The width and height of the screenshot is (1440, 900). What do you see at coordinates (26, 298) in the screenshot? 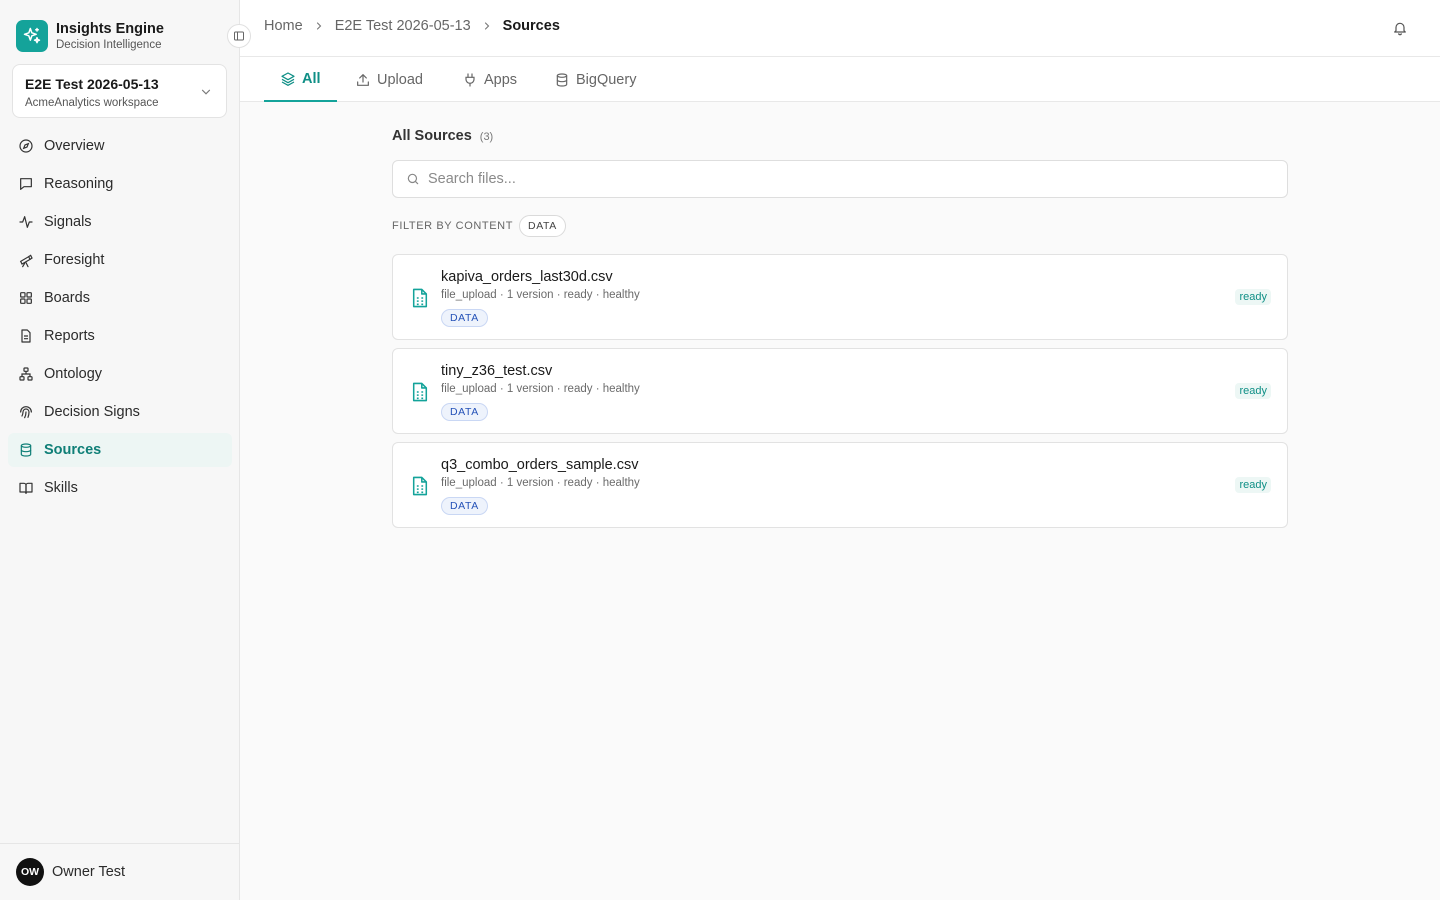
I see `grid-icon` at bounding box center [26, 298].